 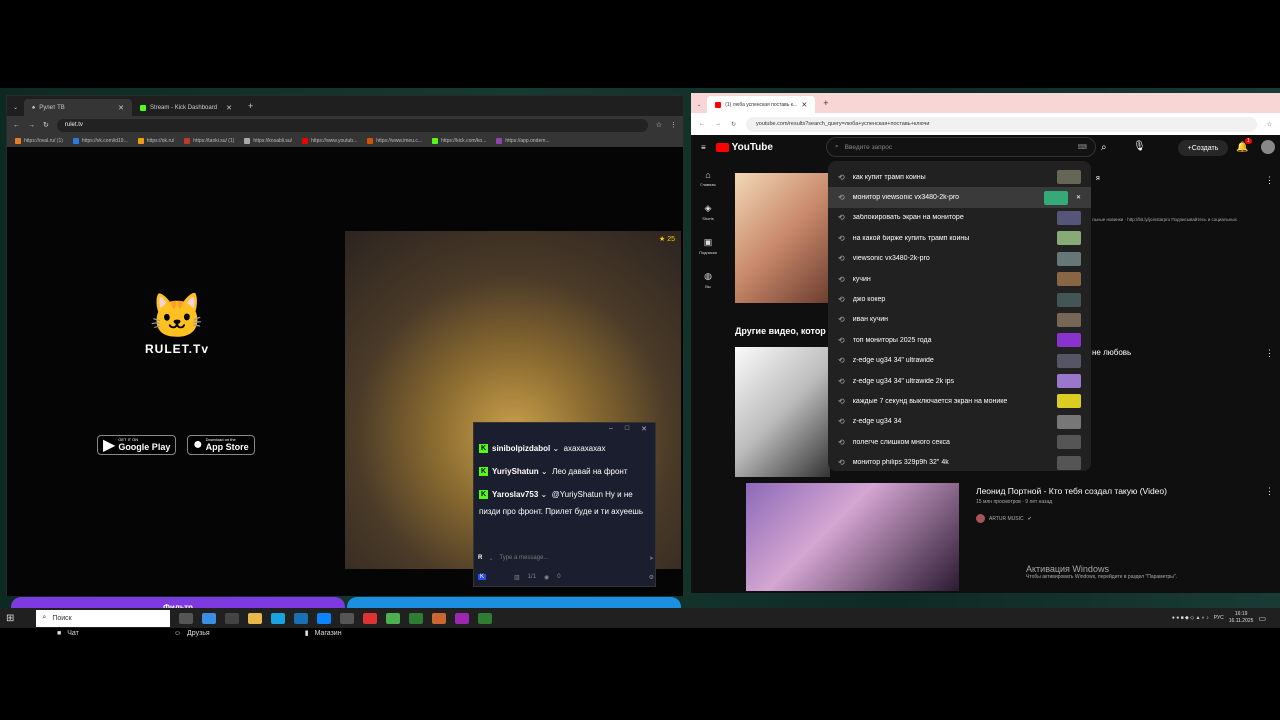 What do you see at coordinates (78, 107) in the screenshot?
I see `tab-rulet: ♠ Рулет ТВ ✕` at bounding box center [78, 107].